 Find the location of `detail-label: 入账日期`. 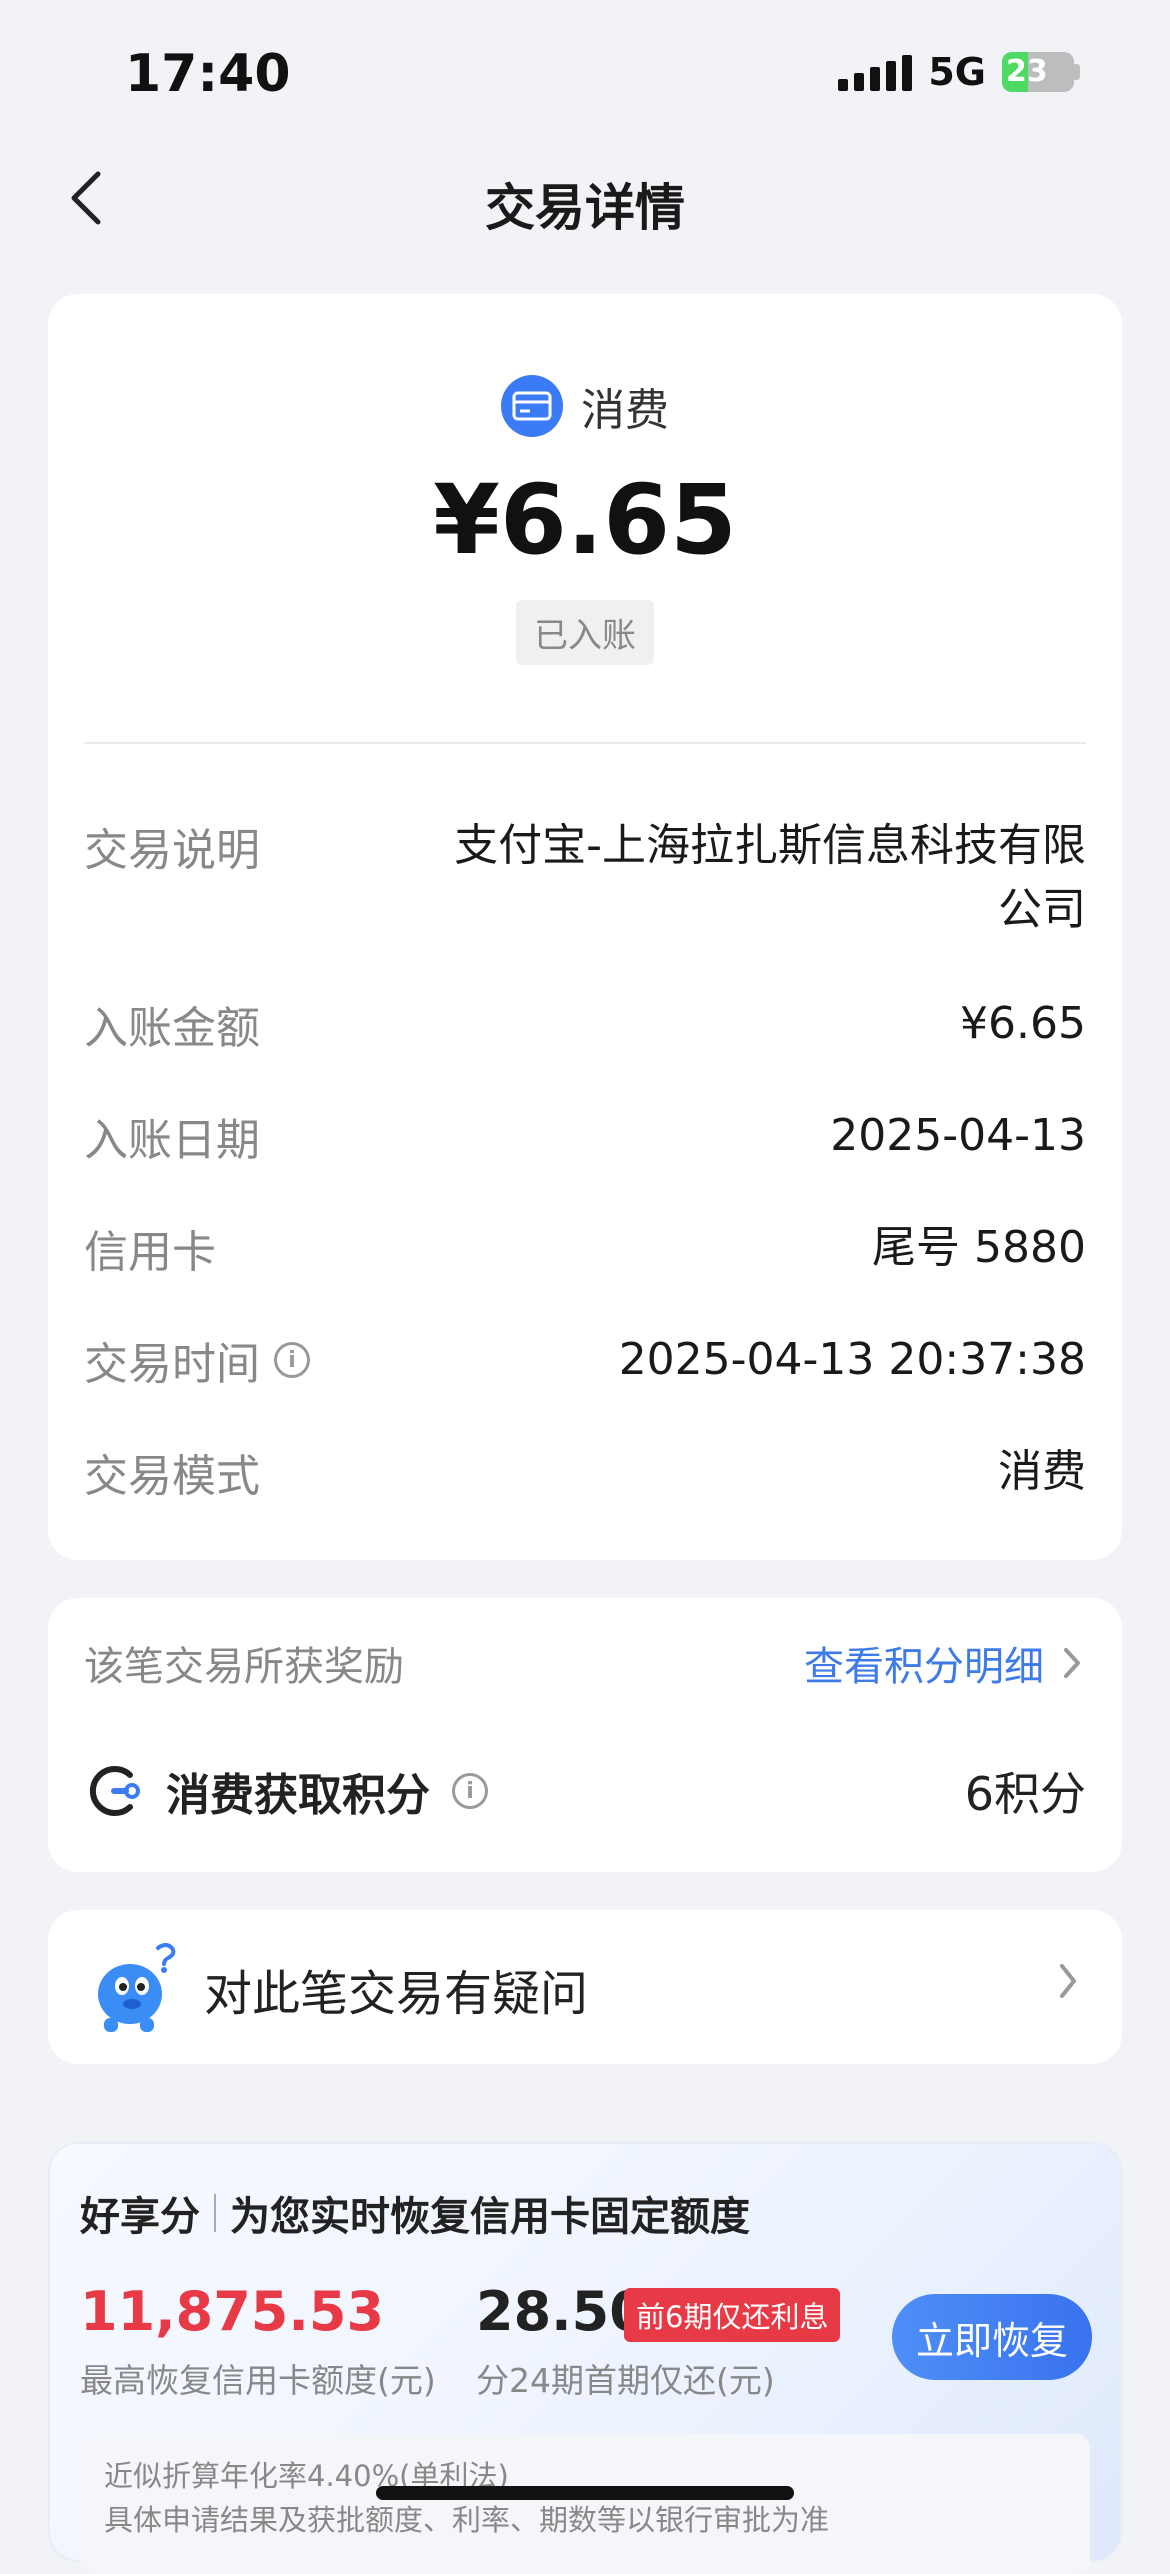

detail-label: 入账日期 is located at coordinates (172, 1140).